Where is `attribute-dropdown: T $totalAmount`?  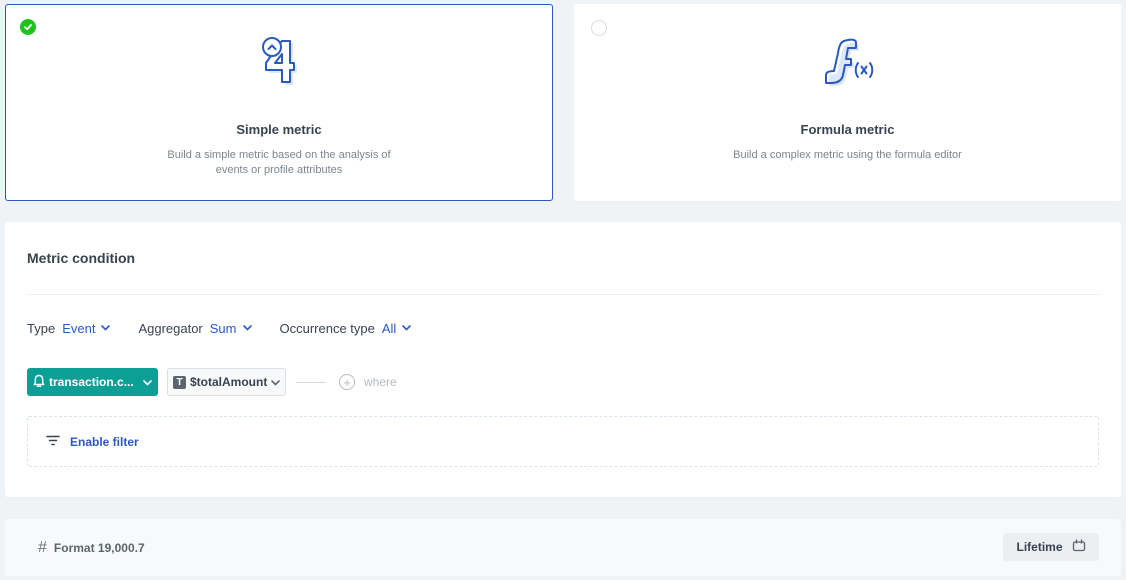
attribute-dropdown: T $totalAmount is located at coordinates (226, 382).